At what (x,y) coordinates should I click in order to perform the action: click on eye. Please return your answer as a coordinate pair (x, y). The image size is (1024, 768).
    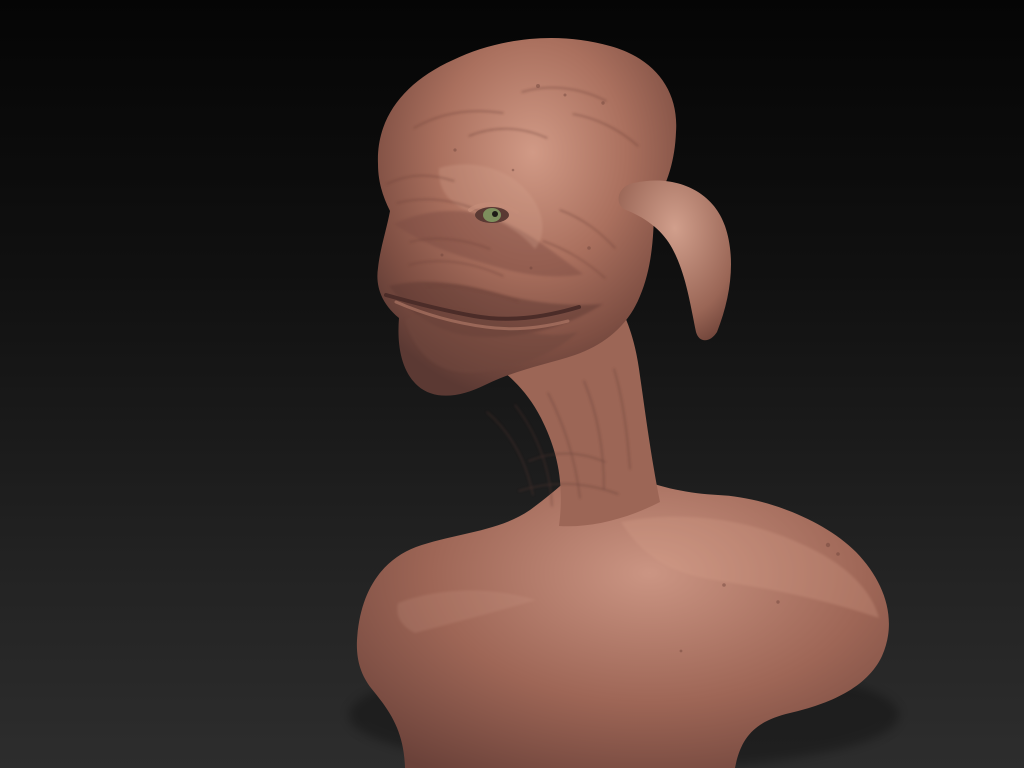
    Looking at the image, I should click on (492, 215).